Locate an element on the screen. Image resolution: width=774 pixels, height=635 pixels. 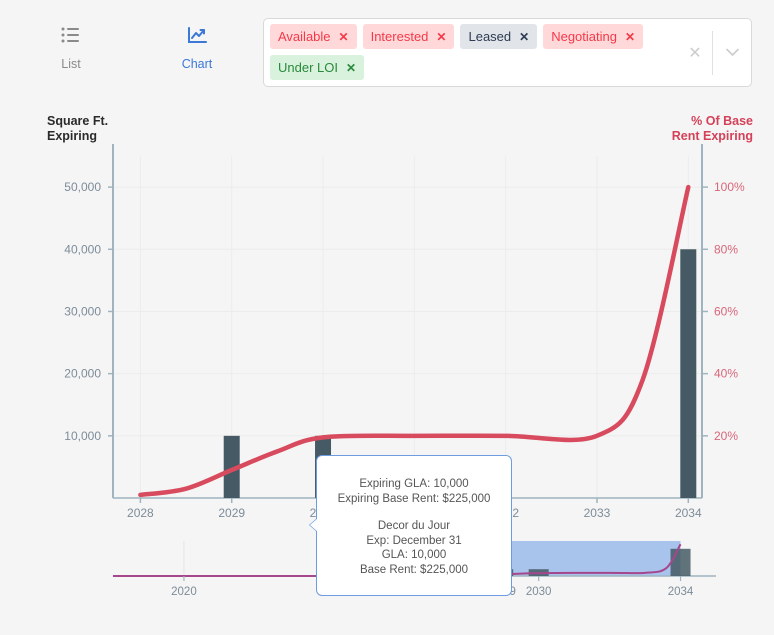
view-toggle-chart: Chart is located at coordinates (197, 48).